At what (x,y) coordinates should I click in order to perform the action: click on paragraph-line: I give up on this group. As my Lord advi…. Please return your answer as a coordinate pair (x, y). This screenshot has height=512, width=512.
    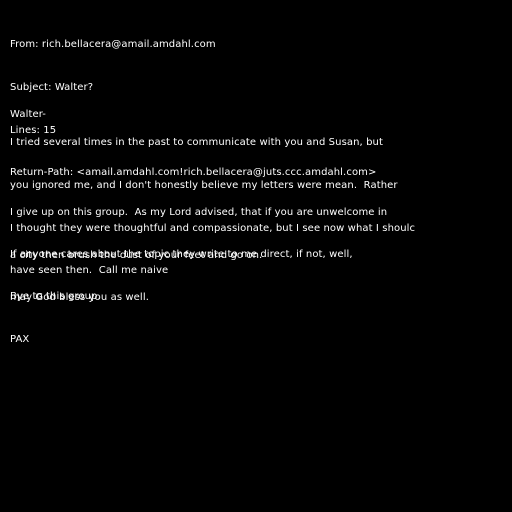
    Looking at the image, I should click on (199, 213).